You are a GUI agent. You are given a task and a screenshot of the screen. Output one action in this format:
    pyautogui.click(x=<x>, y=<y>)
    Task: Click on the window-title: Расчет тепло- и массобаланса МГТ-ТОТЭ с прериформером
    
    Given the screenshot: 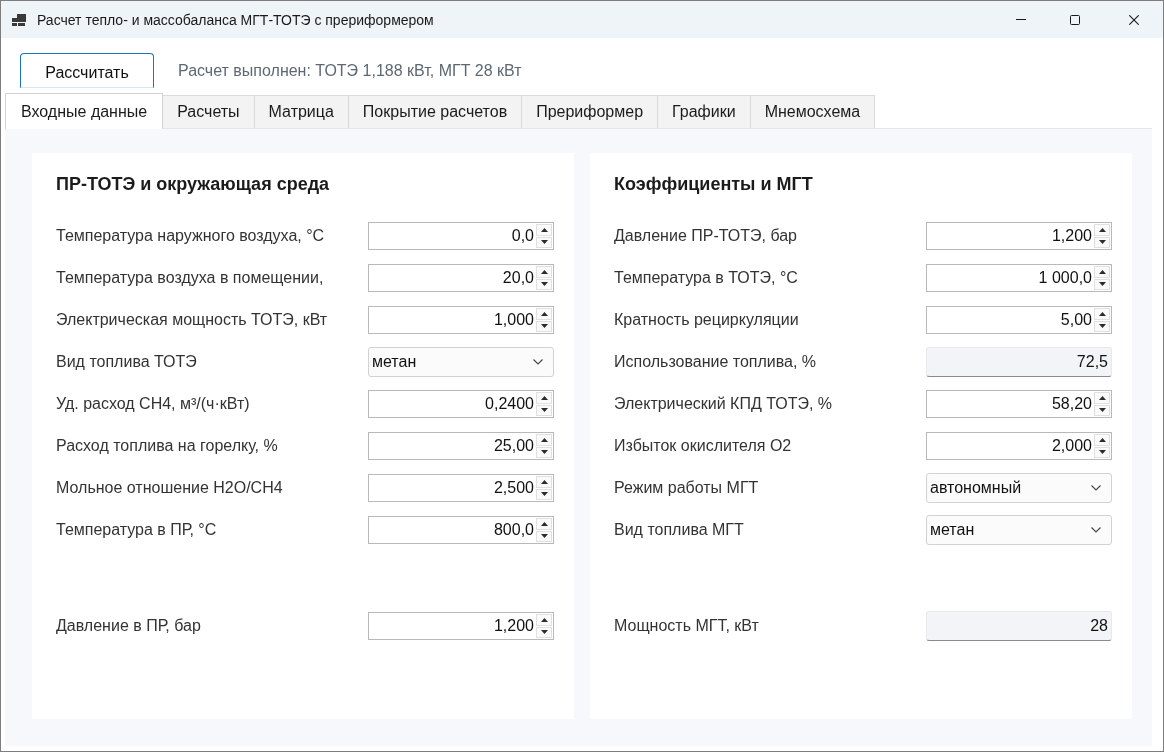 What is the action you would take?
    pyautogui.click(x=235, y=19)
    